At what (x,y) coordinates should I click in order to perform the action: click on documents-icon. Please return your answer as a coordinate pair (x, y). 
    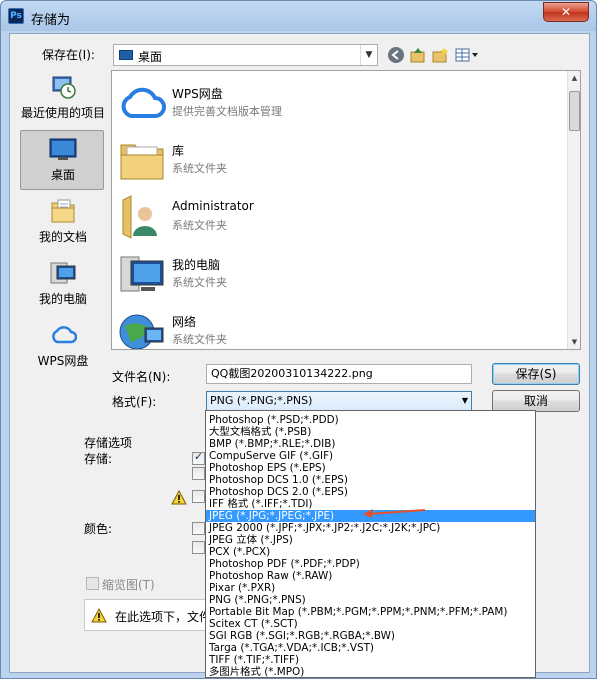
    Looking at the image, I should click on (63, 211).